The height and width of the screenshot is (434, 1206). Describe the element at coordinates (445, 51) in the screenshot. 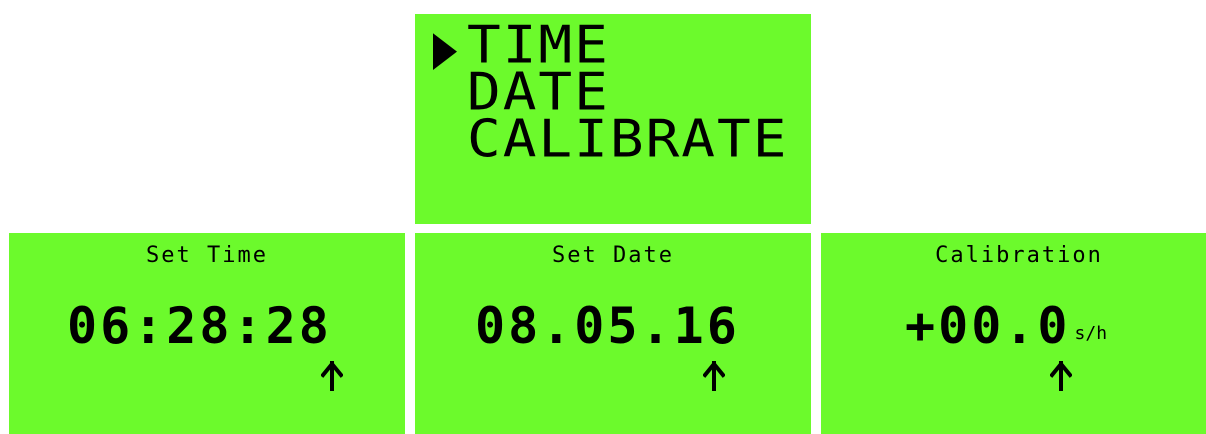

I see `triangle-right-icon` at that location.